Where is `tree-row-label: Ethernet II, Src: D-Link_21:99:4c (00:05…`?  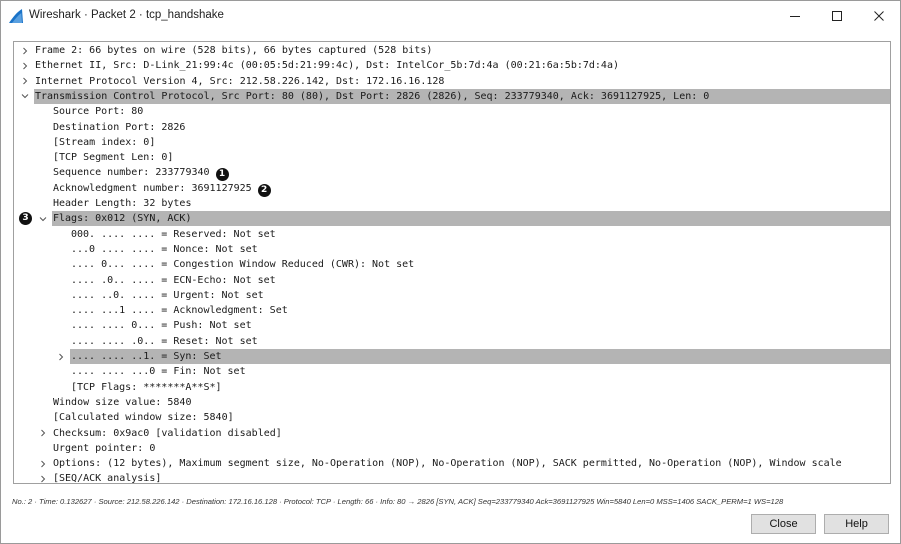
tree-row-label: Ethernet II, Src: D-Link_21:99:4c (00:05… is located at coordinates (327, 66).